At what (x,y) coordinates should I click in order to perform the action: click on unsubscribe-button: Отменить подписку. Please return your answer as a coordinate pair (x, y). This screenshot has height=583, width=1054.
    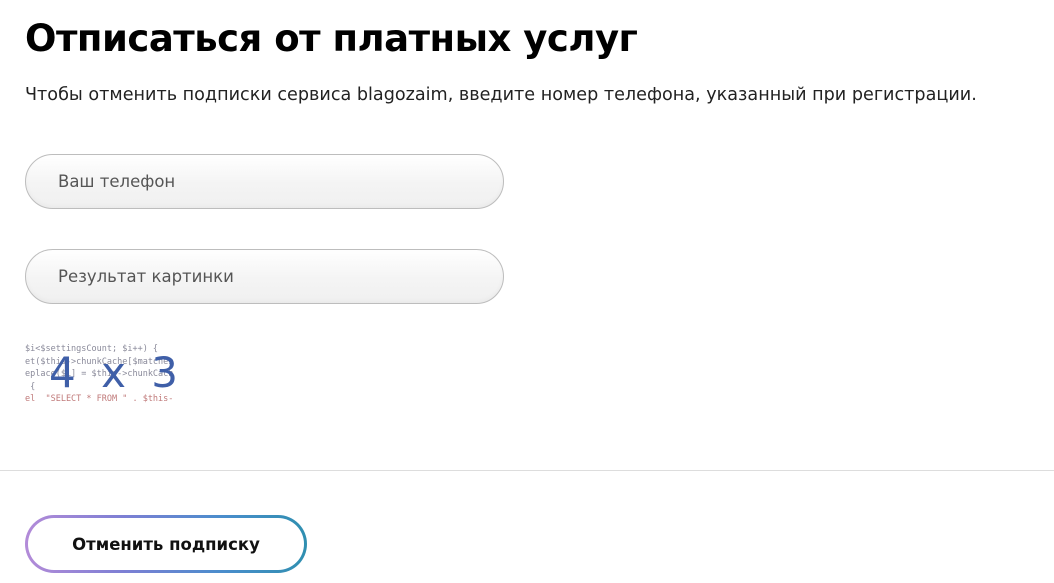
    Looking at the image, I should click on (166, 544).